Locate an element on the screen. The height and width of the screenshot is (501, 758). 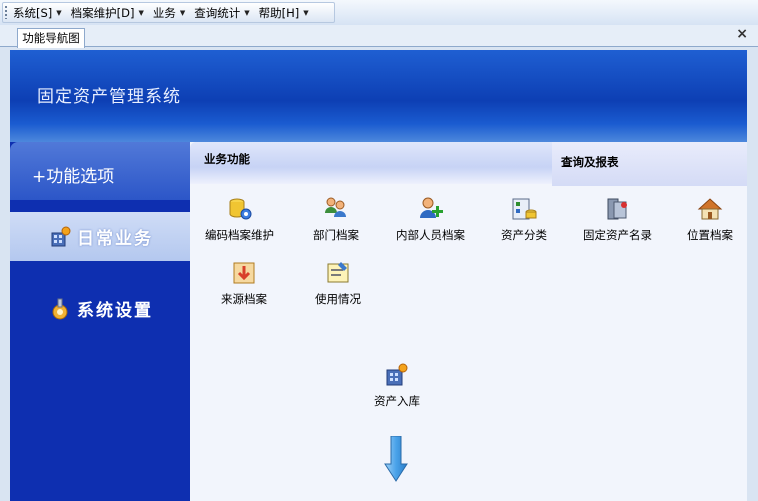
function-usage-status: 使用情况 is located at coordinates (338, 283).